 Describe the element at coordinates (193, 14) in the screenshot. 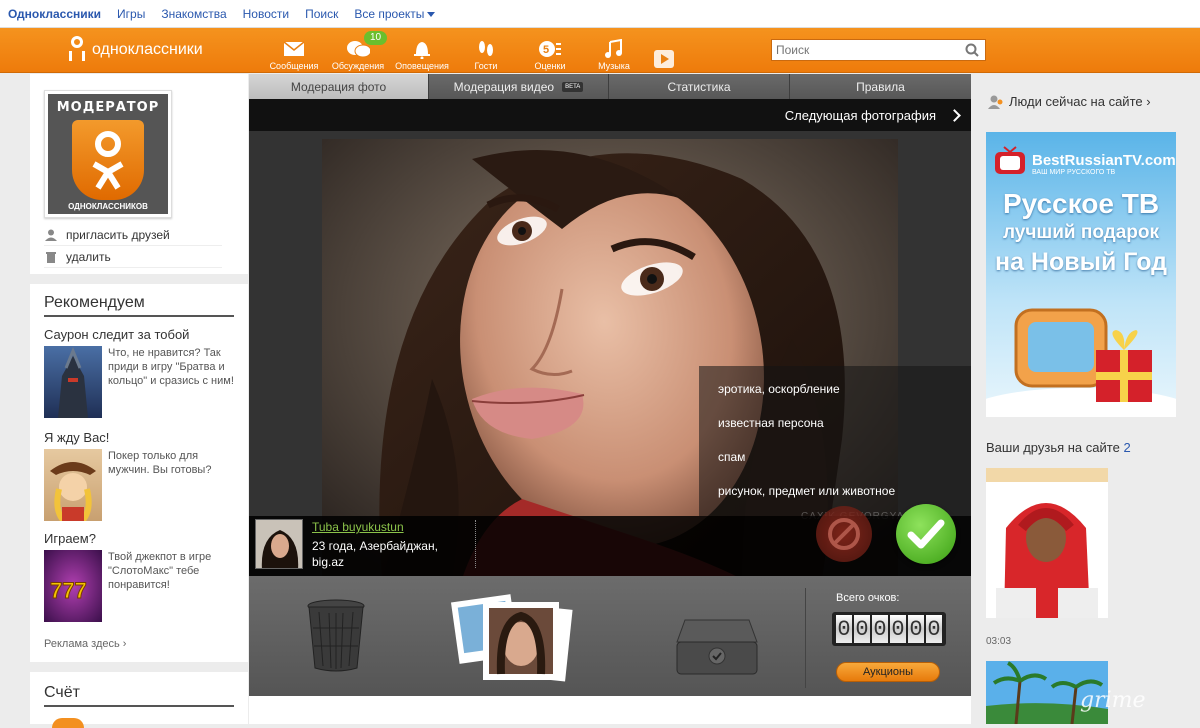

I see `dating-link: Знакомства` at that location.